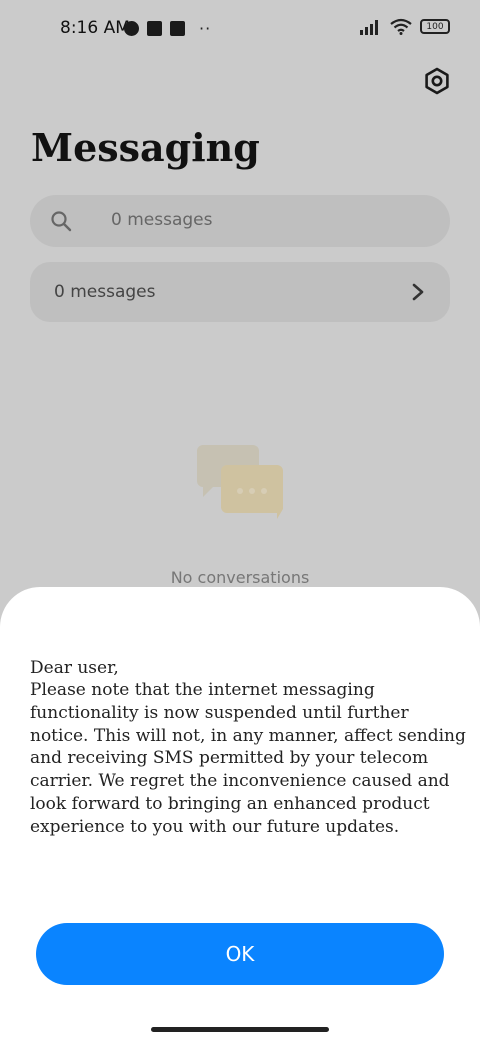 Image resolution: width=480 pixels, height=1040 pixels. Describe the element at coordinates (437, 81) in the screenshot. I see `settings-icon` at that location.